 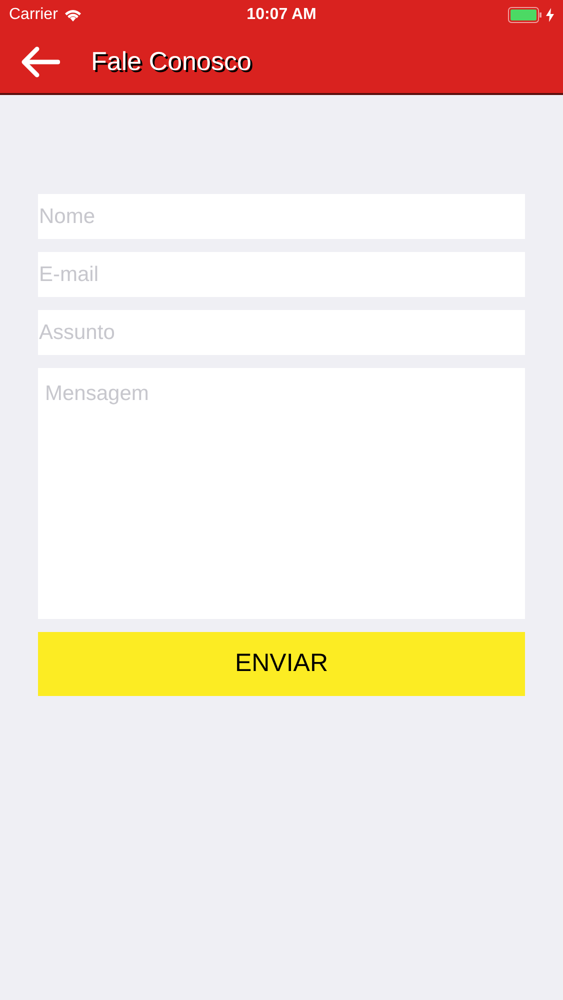 I want to click on input-field: Assunto, so click(x=281, y=332).